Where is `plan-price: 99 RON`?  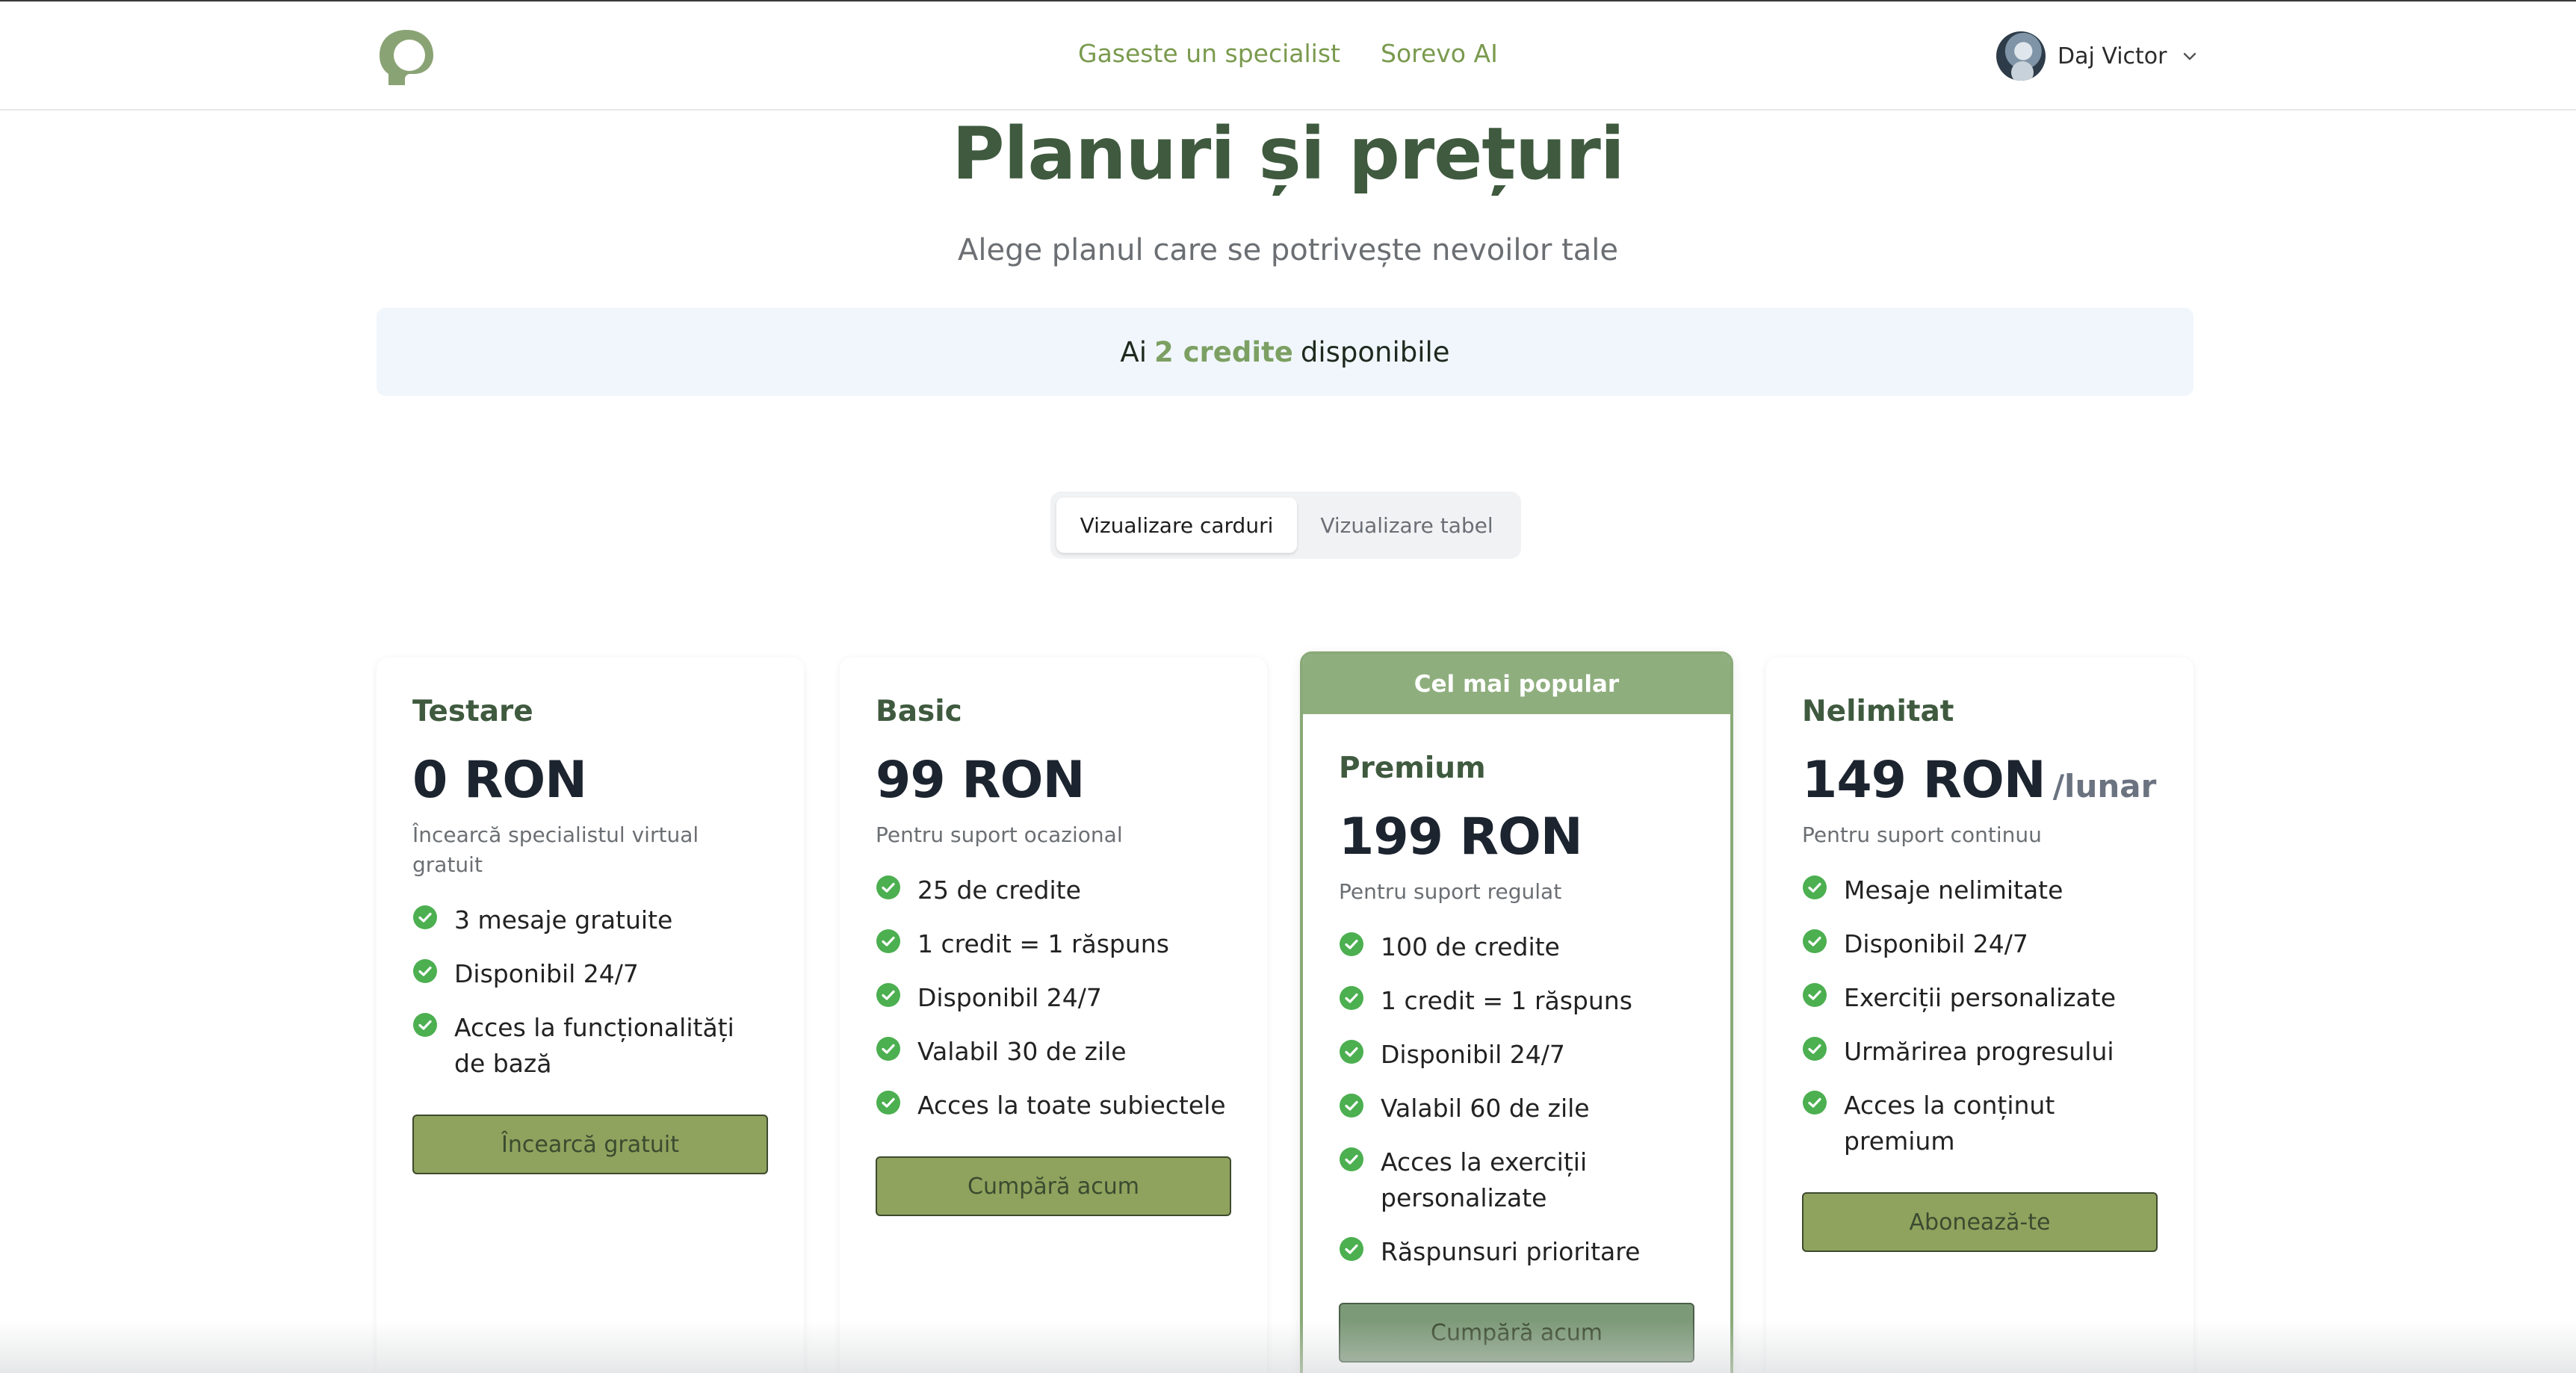
plan-price: 99 RON is located at coordinates (980, 780).